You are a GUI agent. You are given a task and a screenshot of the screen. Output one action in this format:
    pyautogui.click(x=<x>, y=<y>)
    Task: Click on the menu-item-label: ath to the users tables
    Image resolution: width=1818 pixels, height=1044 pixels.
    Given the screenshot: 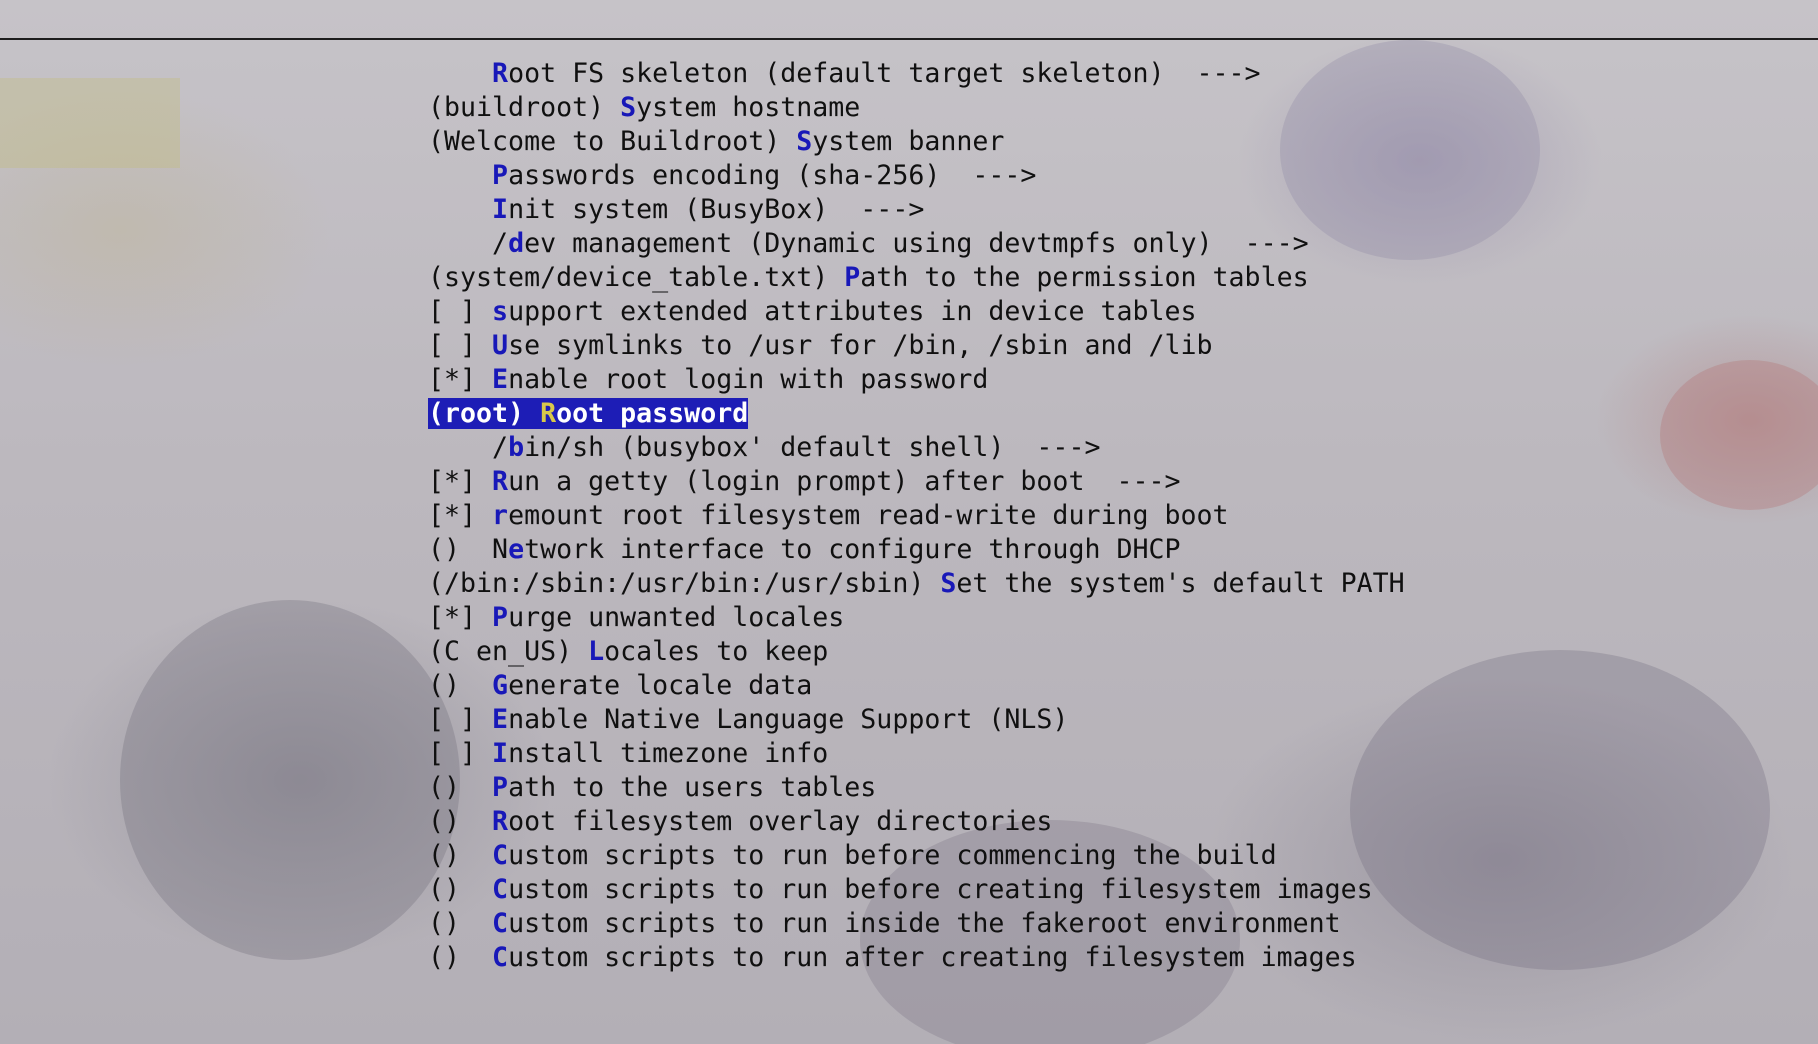 What is the action you would take?
    pyautogui.click(x=692, y=787)
    